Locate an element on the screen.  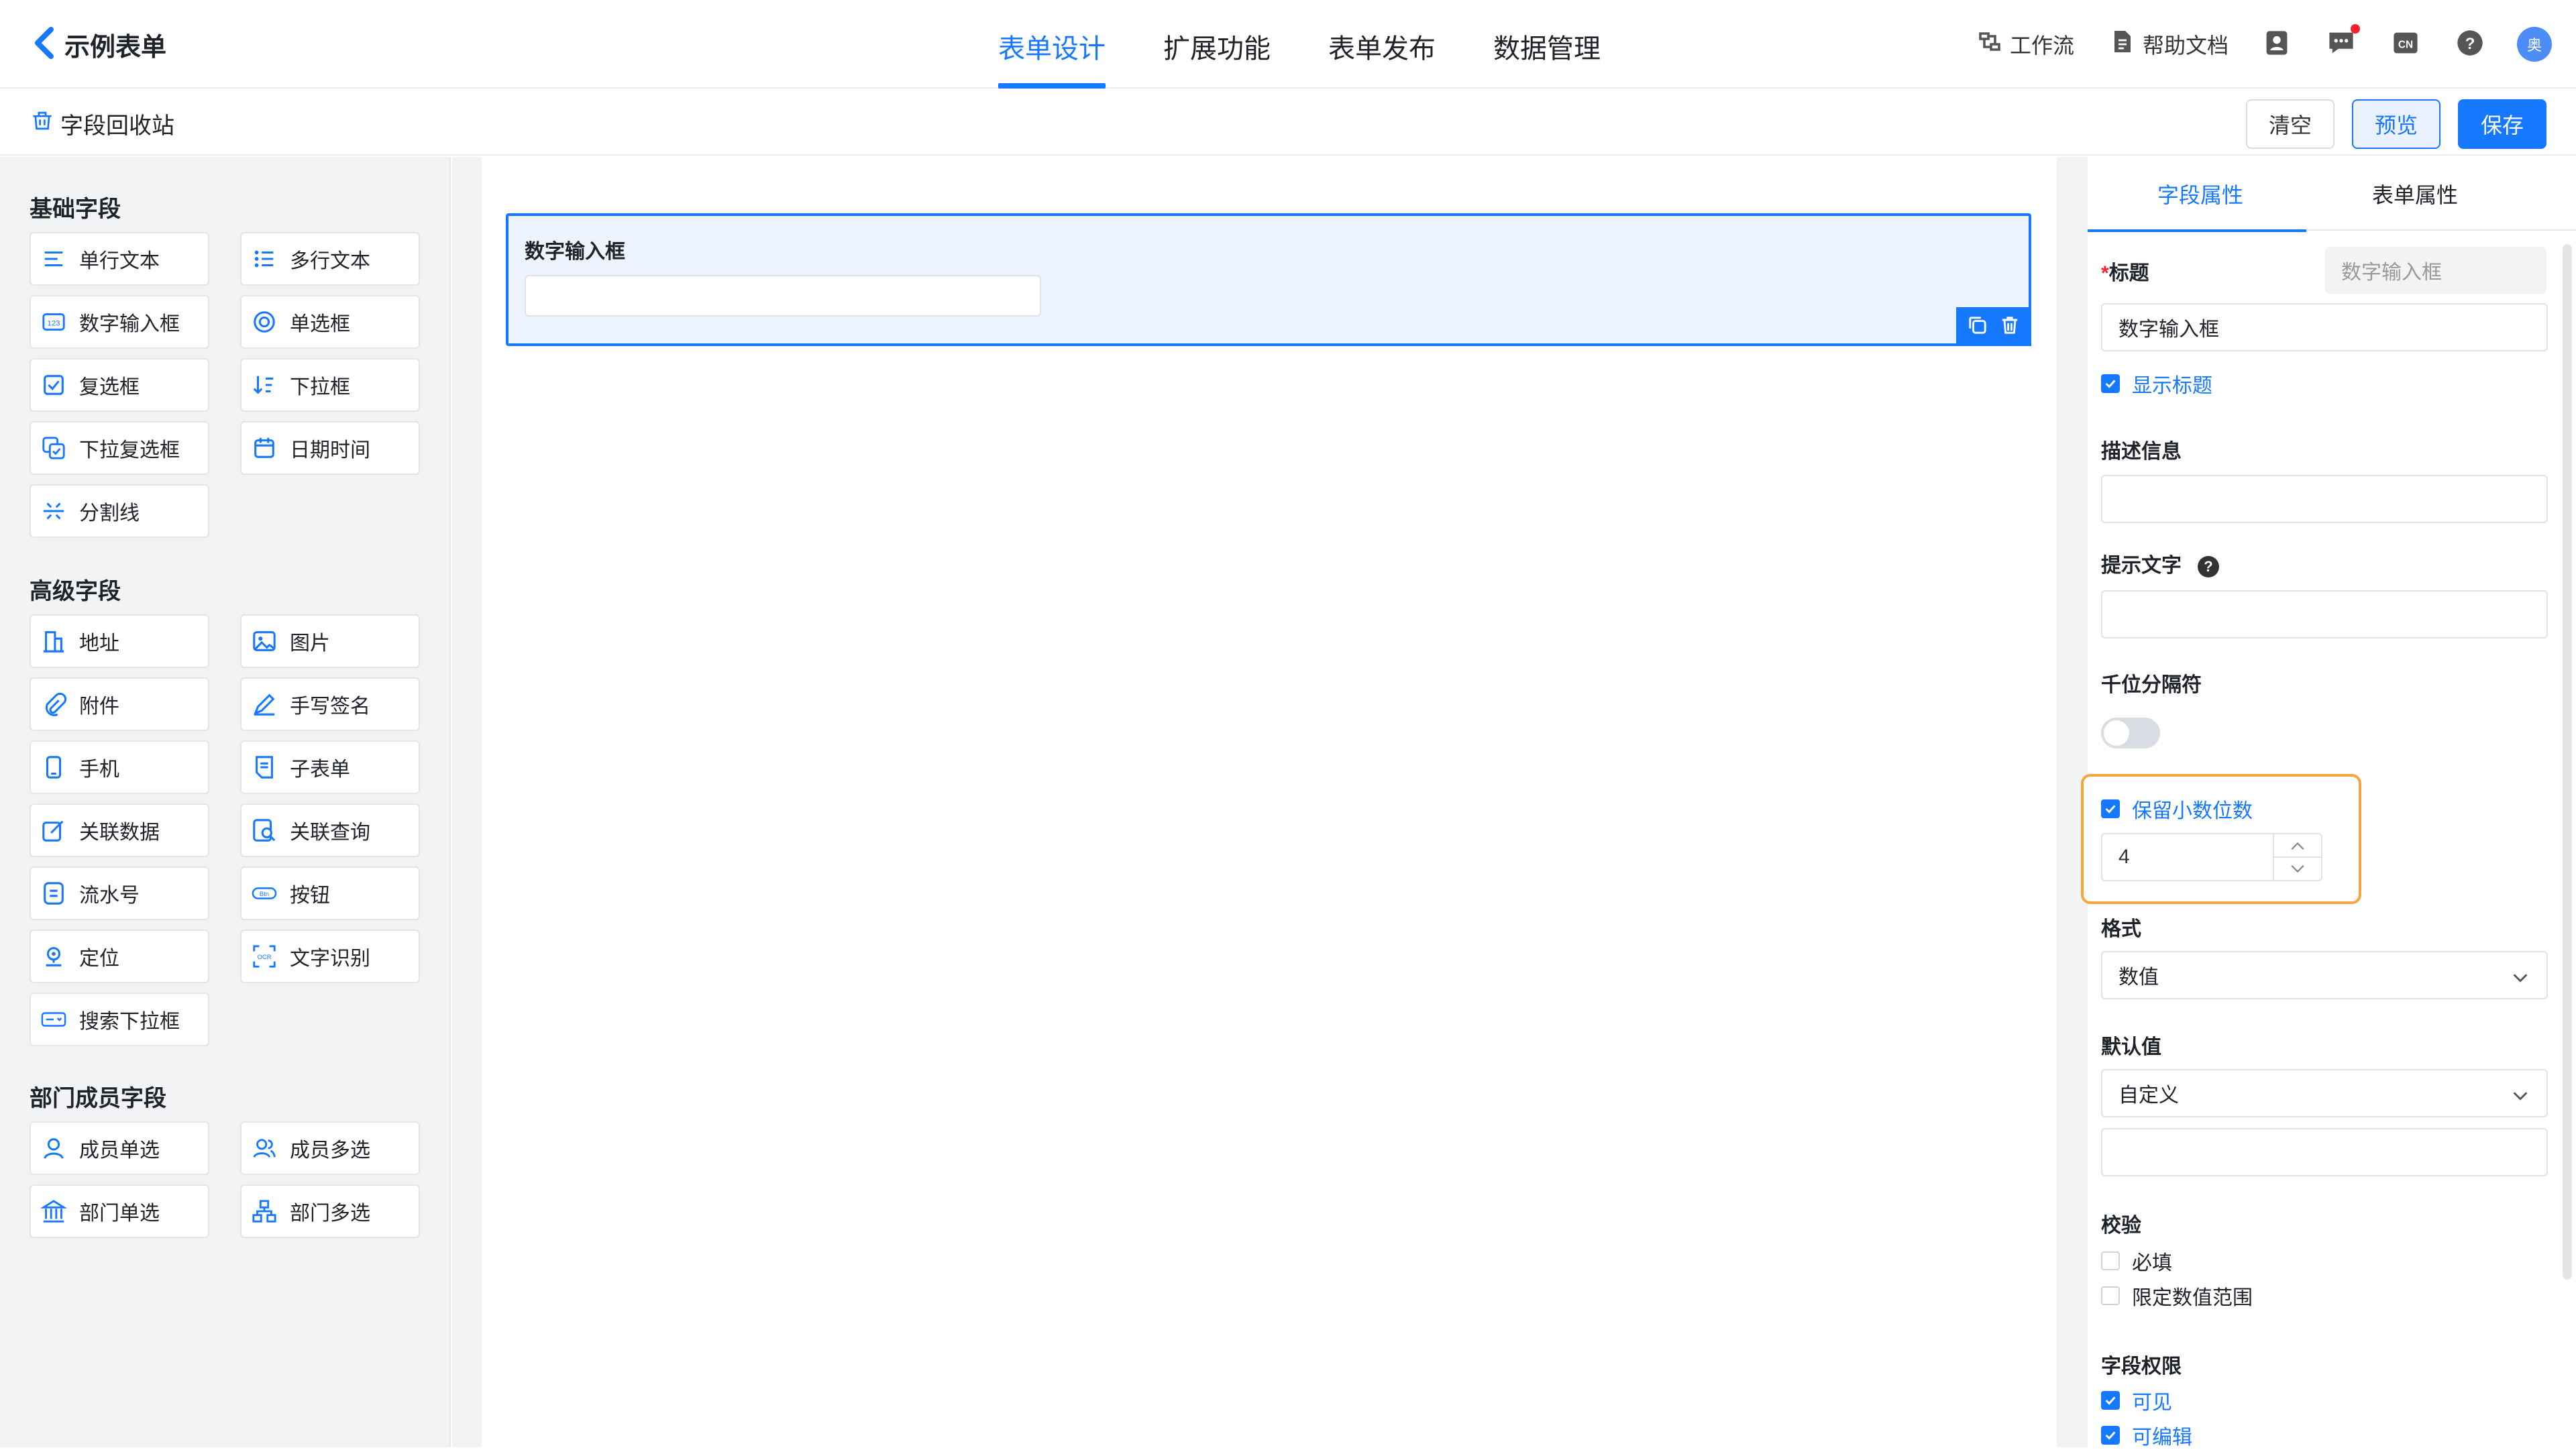
show-title-label: 显示标题 is located at coordinates (2172, 386).